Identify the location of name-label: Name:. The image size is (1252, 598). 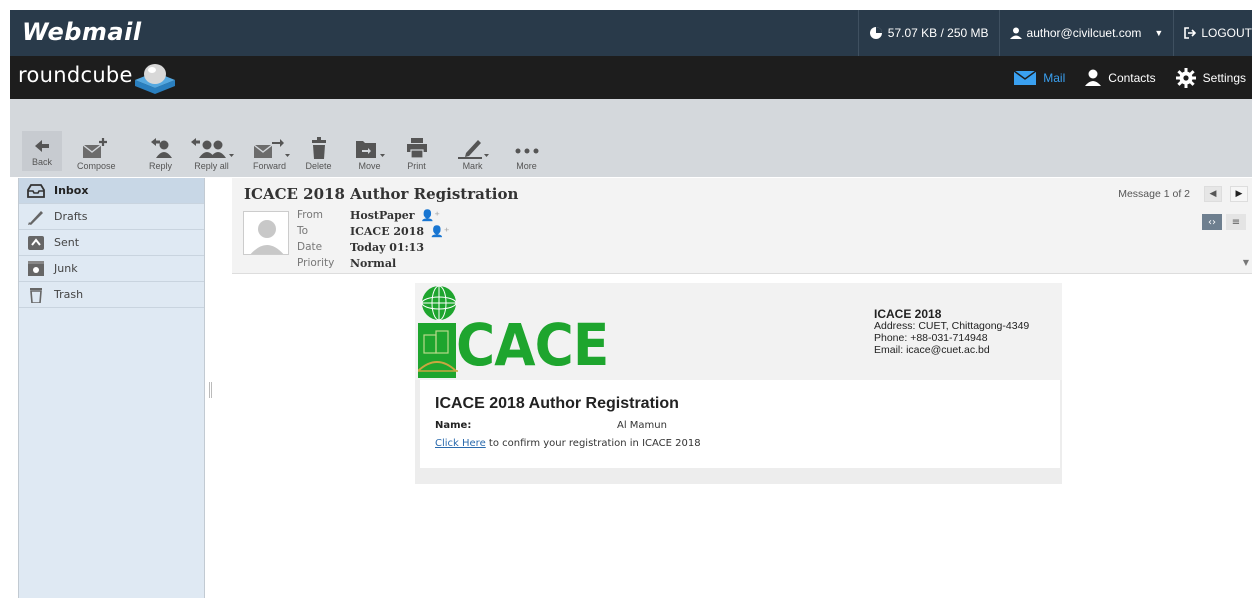
(453, 425).